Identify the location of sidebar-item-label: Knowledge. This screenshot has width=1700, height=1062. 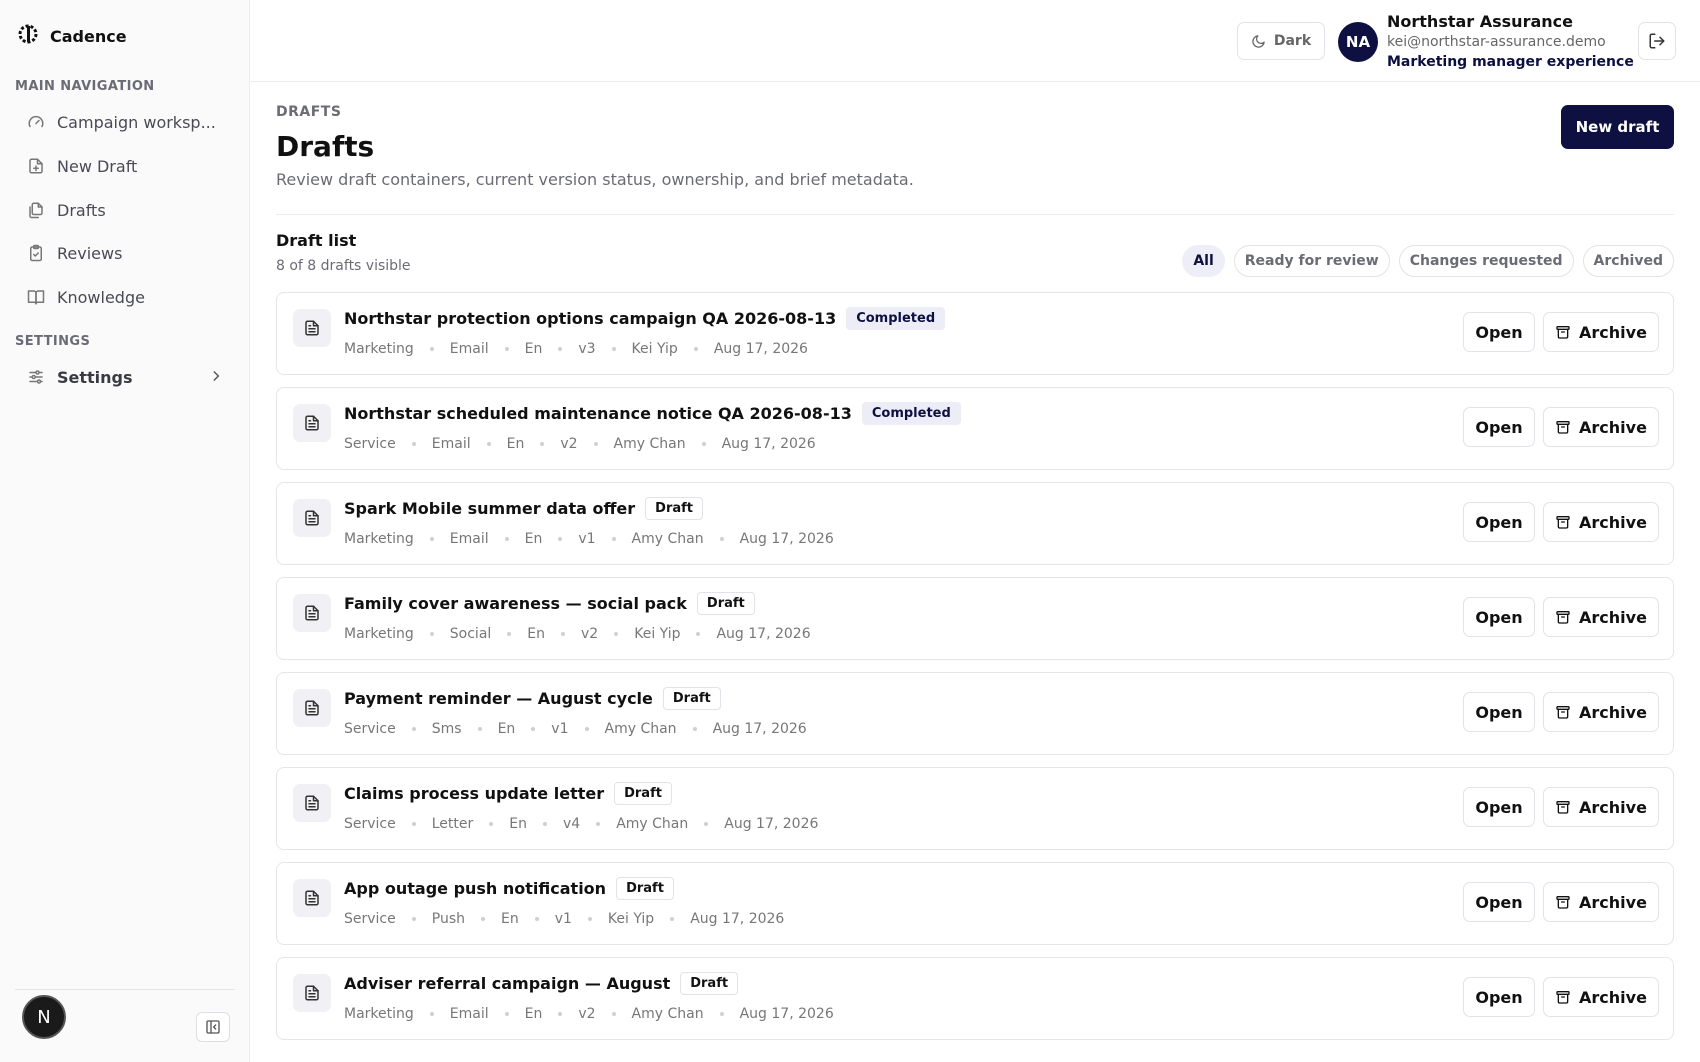
(101, 297).